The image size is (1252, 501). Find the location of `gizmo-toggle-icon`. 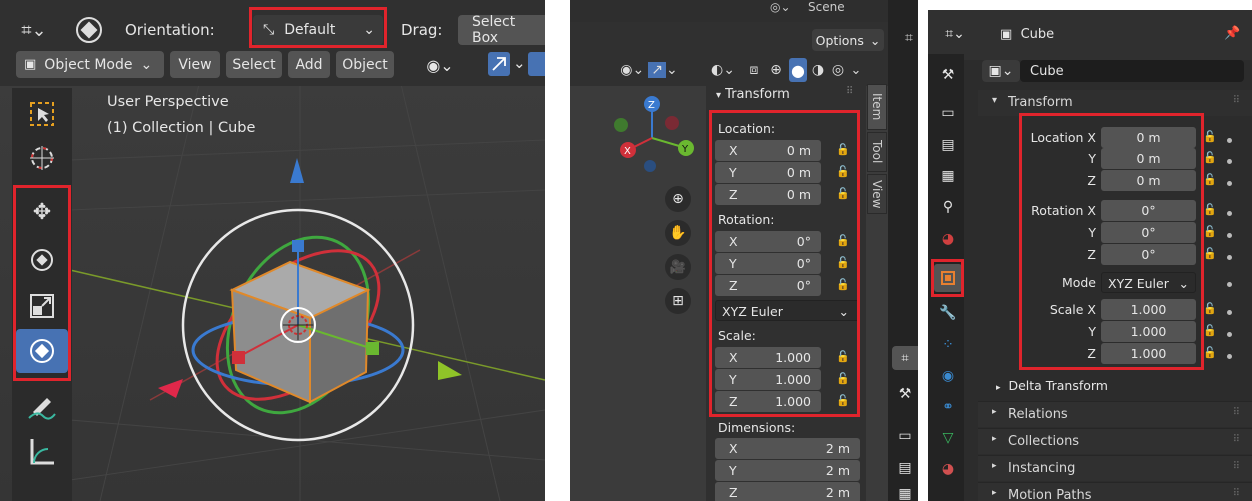

gizmo-toggle-icon is located at coordinates (499, 64).